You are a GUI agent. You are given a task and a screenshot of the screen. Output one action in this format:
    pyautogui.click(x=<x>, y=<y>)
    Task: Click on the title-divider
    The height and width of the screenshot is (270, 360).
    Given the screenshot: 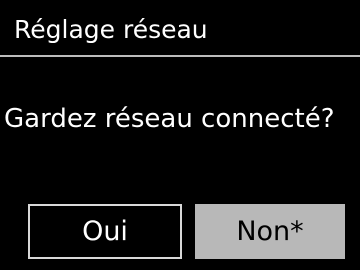 What is the action you would take?
    pyautogui.click(x=180, y=56)
    